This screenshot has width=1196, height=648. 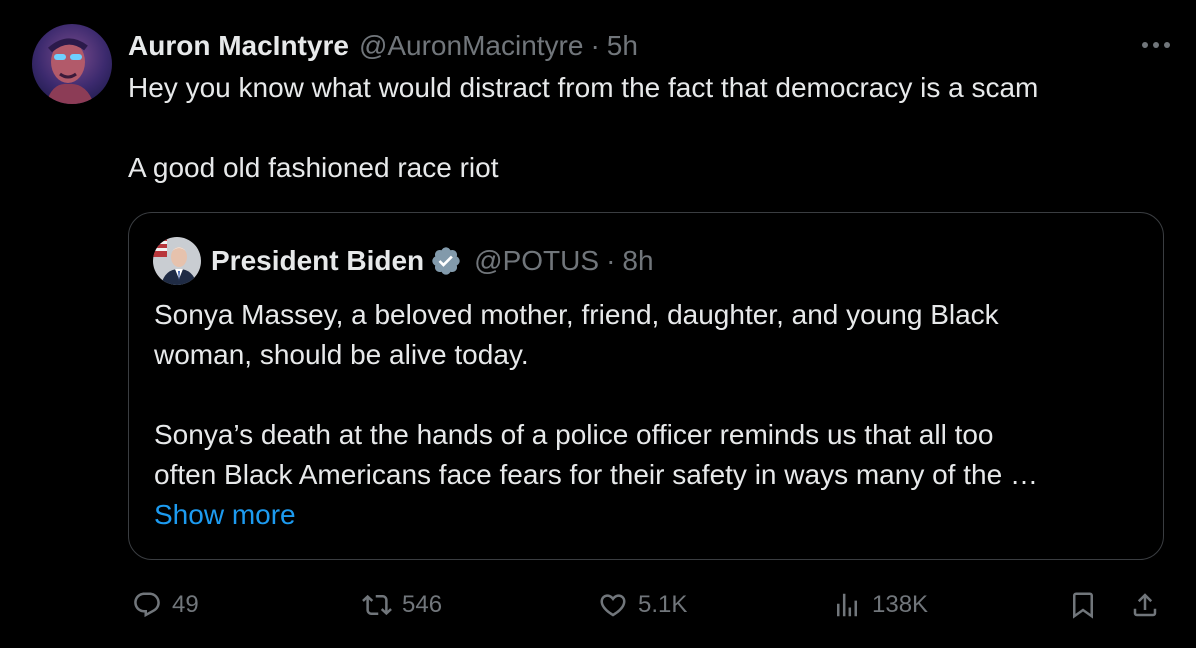 What do you see at coordinates (471, 46) in the screenshot?
I see `author-handle: @AuronMacintyre` at bounding box center [471, 46].